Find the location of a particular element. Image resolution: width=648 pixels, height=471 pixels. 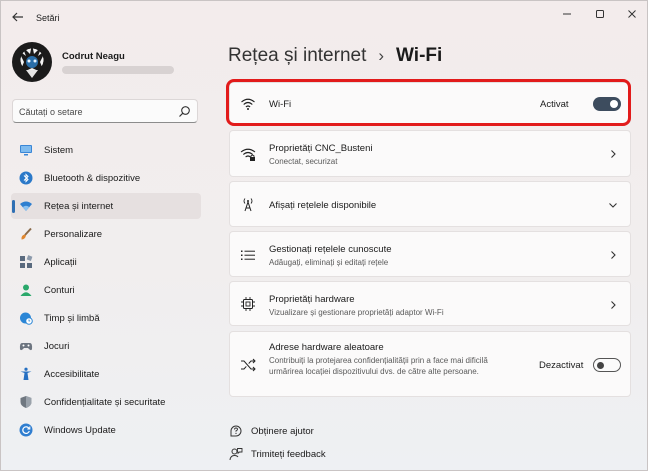

sidebar-item-label: Bluetooth & dispozitive is located at coordinates (92, 178).